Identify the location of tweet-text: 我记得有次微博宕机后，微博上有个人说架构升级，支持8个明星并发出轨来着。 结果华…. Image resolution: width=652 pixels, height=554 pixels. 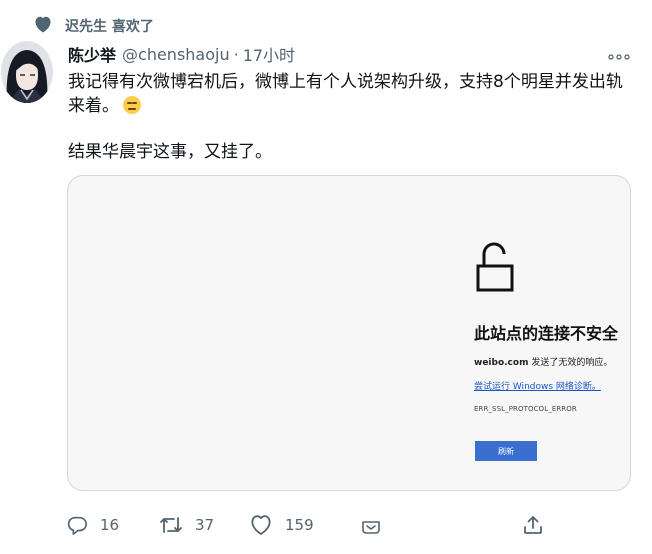
(348, 117).